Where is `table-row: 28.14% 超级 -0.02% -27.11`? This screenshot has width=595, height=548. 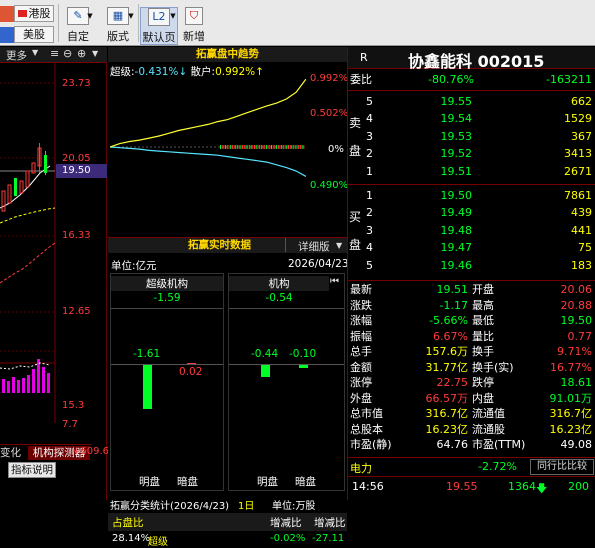 table-row: 28.14% 超级 -0.02% -27.11 is located at coordinates (227, 540).